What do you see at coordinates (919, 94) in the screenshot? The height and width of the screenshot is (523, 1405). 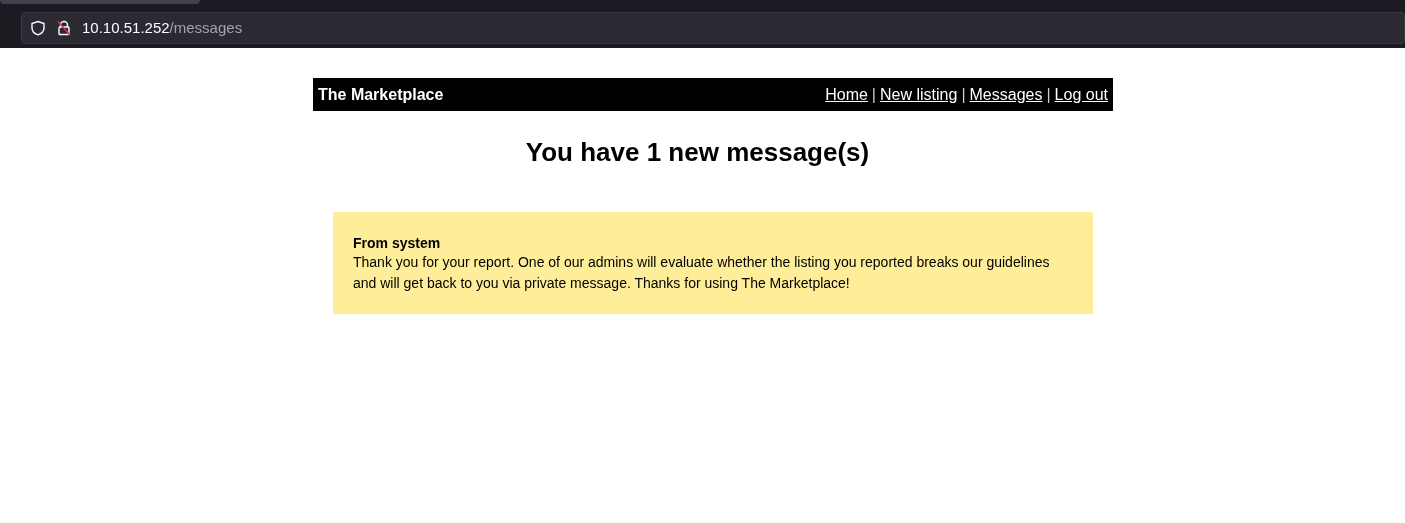 I see `nav-link: New listing` at bounding box center [919, 94].